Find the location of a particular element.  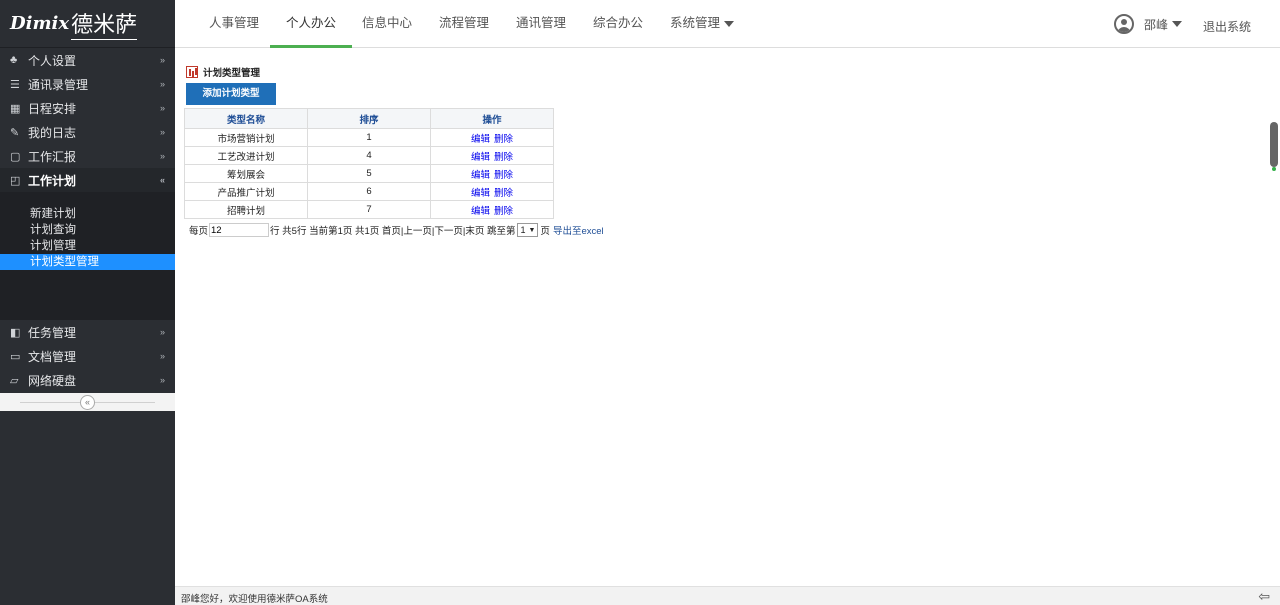

sidebar-item: ✎ 我的日志 » is located at coordinates (87, 132).